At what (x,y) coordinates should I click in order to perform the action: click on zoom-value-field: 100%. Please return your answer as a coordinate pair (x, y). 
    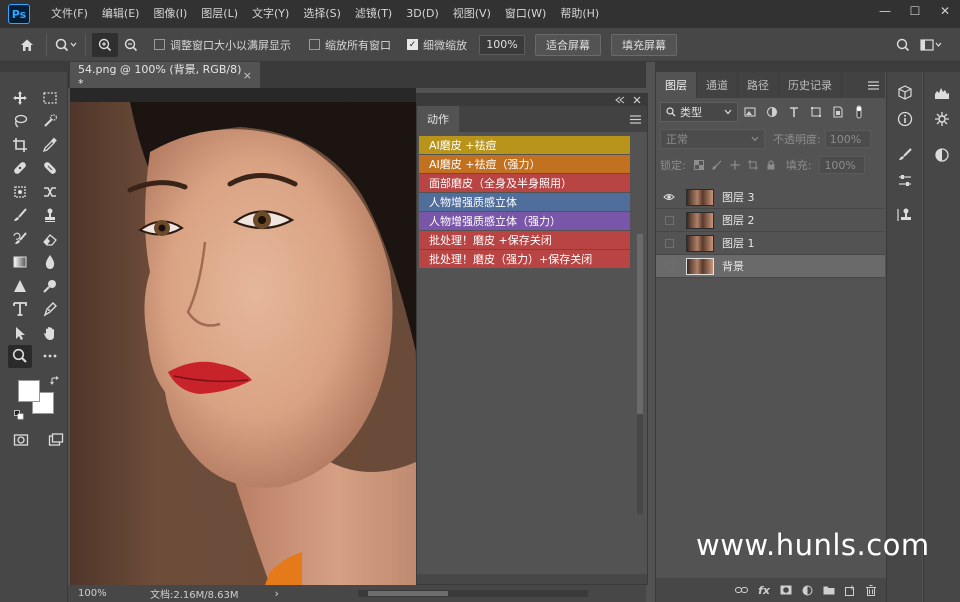
    Looking at the image, I should click on (502, 44).